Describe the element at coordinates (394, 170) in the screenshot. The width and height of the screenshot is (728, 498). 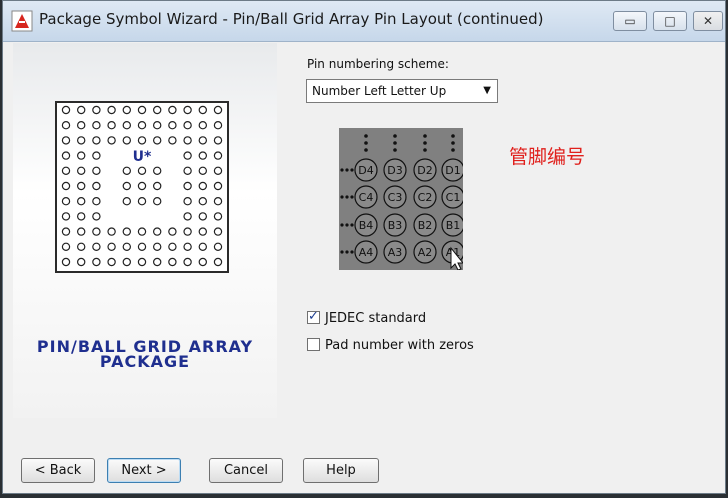
I see `preview-pin-label: D3` at that location.